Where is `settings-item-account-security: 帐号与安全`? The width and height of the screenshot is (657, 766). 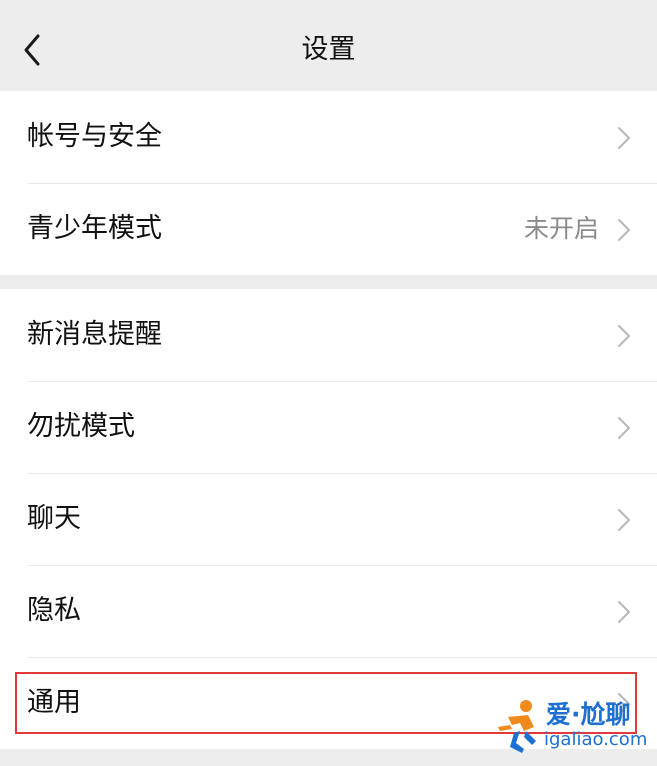 settings-item-account-security: 帐号与安全 is located at coordinates (328, 137).